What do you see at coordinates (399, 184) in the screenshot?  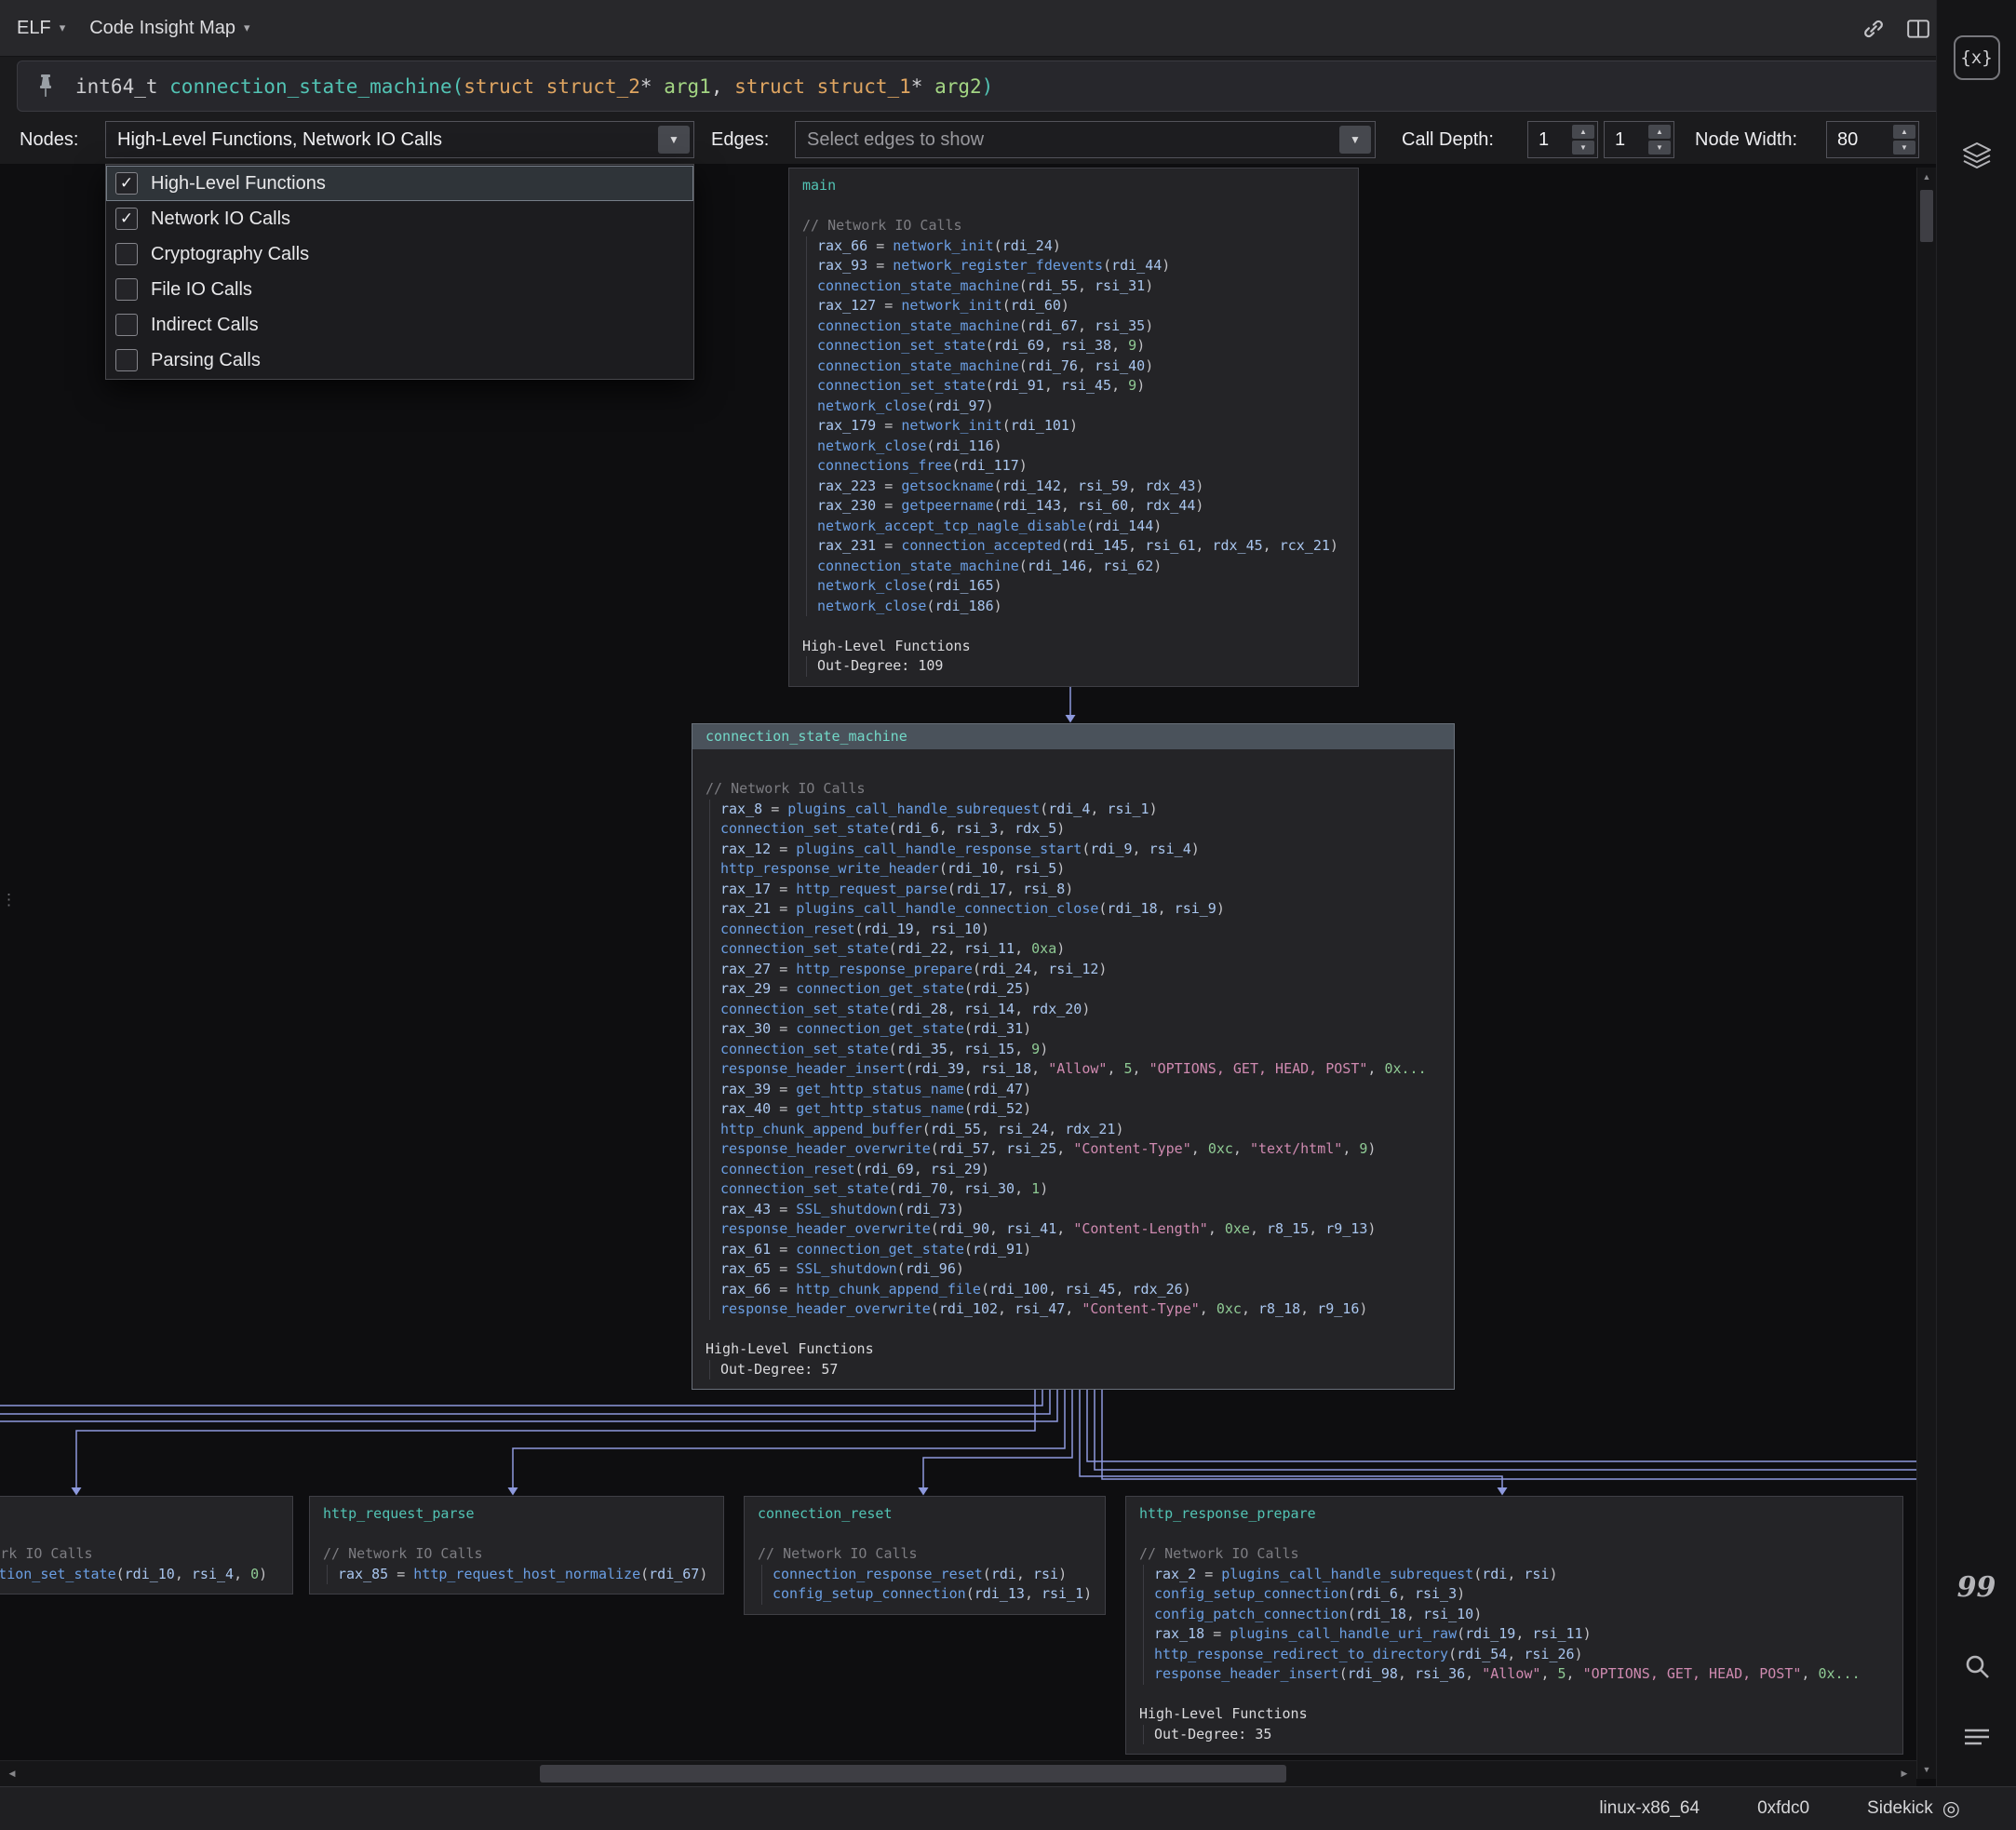 I see `dropdown-option-high-level-functions: ✓ High-Level Functions` at bounding box center [399, 184].